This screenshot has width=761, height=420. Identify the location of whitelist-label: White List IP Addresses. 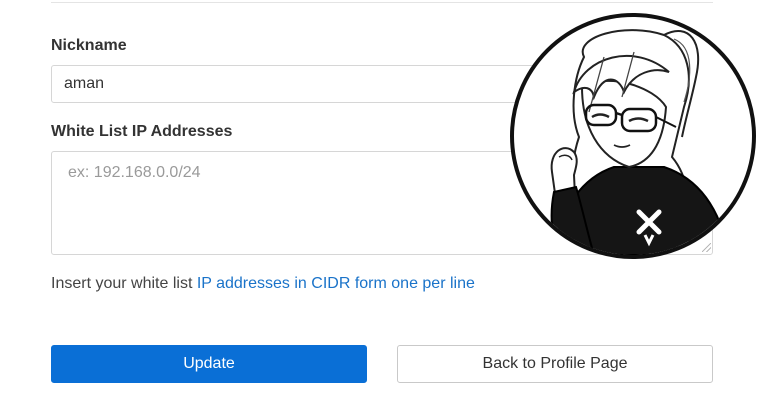
(142, 131).